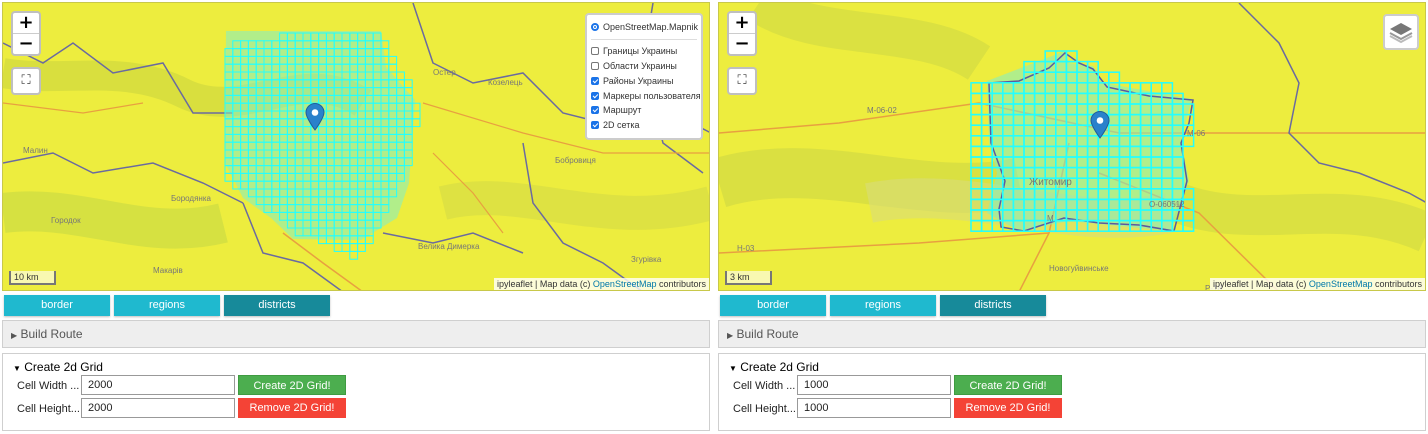 Image resolution: width=1428 pixels, height=434 pixels. Describe the element at coordinates (1401, 32) in the screenshot. I see `layers-icon` at that location.